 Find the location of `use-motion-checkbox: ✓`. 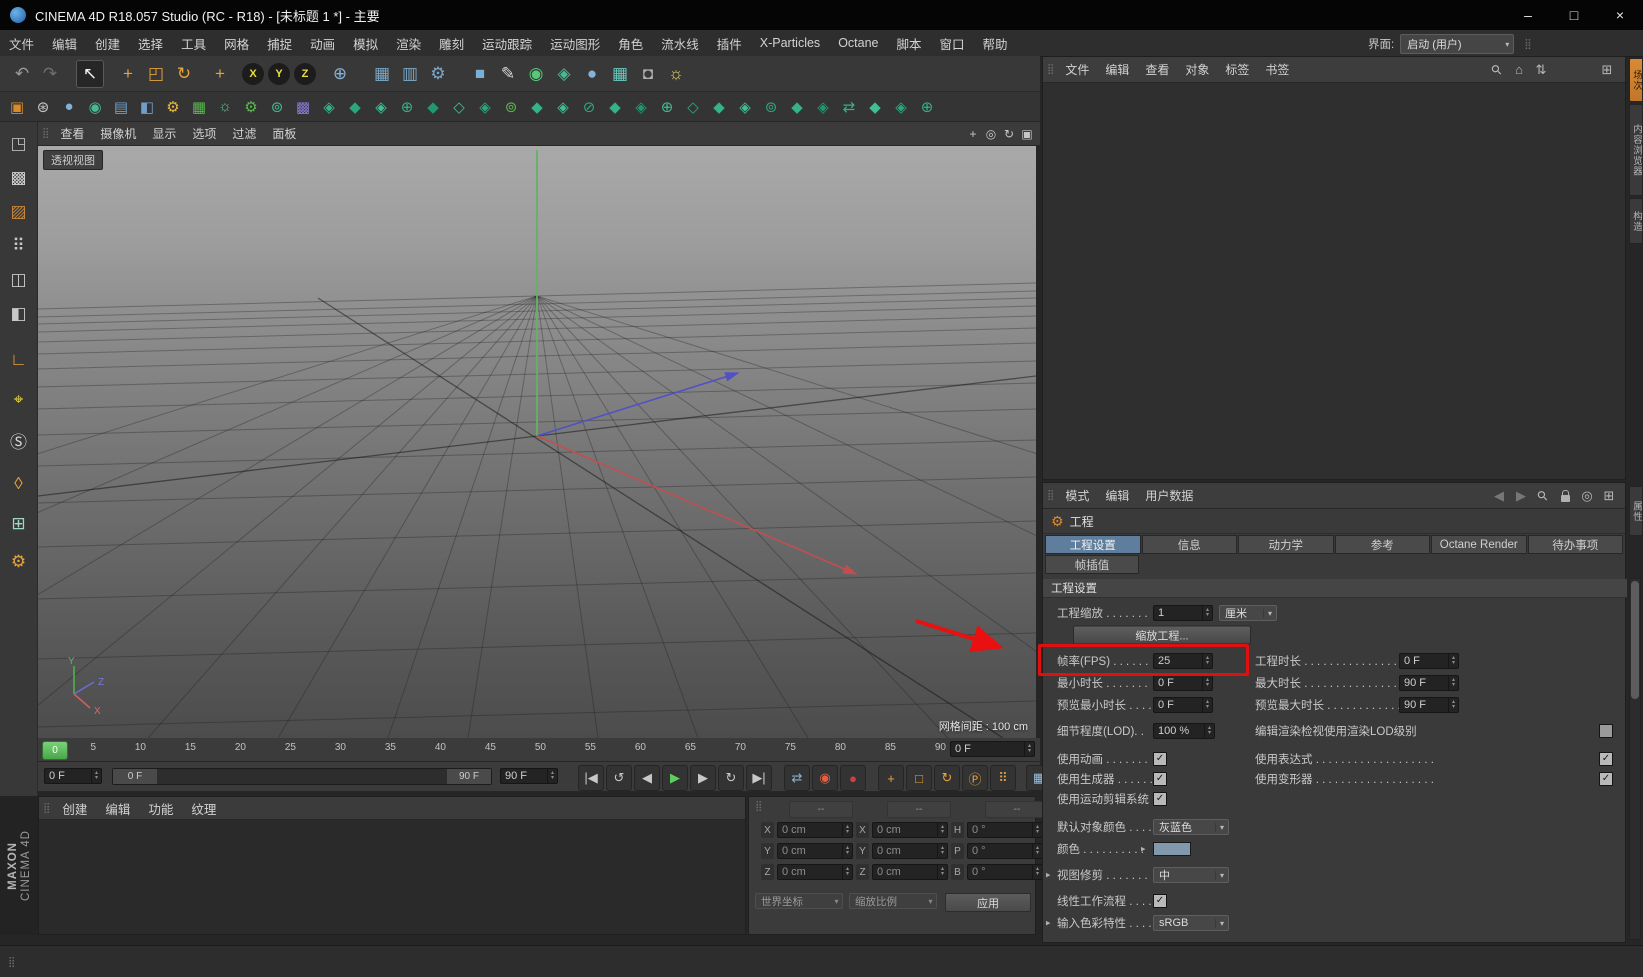

use-motion-checkbox: ✓ is located at coordinates (1160, 799).